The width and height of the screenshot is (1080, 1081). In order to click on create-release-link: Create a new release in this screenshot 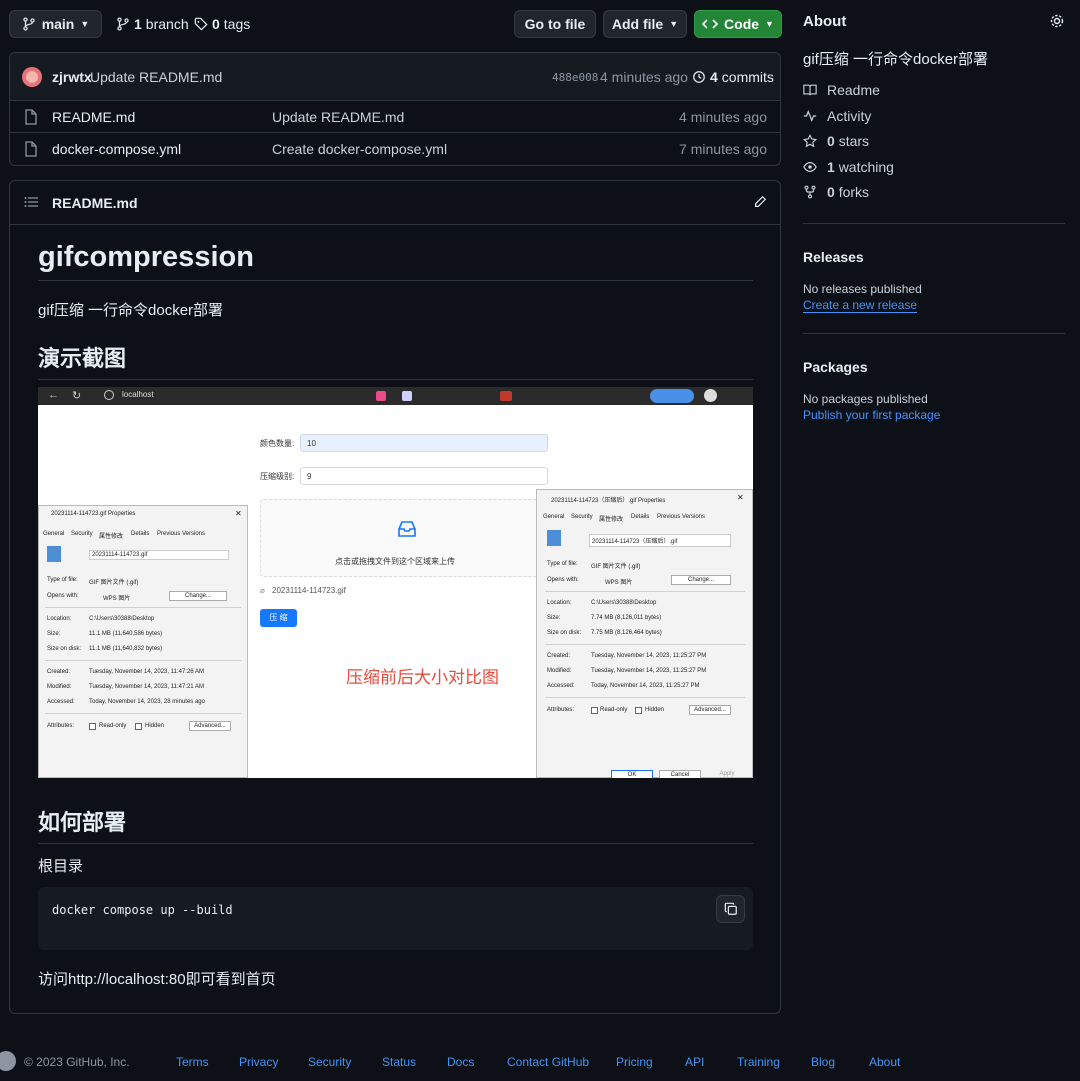, I will do `click(860, 305)`.